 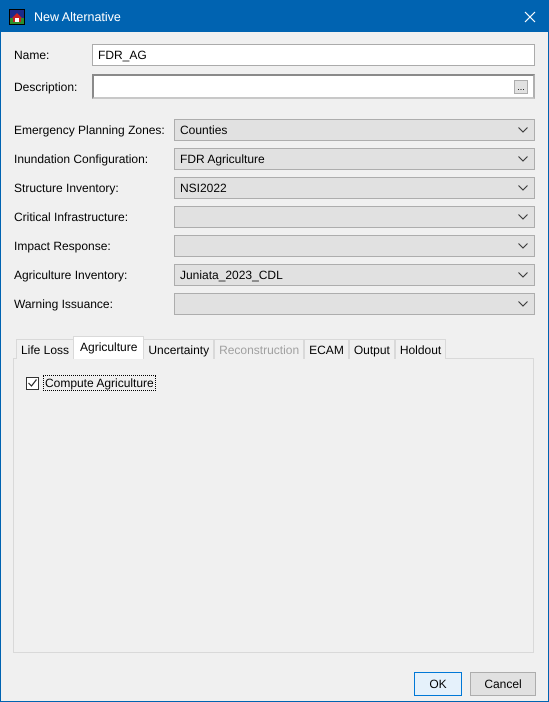 What do you see at coordinates (89, 130) in the screenshot?
I see `field-label: Emergency Planning Zones:` at bounding box center [89, 130].